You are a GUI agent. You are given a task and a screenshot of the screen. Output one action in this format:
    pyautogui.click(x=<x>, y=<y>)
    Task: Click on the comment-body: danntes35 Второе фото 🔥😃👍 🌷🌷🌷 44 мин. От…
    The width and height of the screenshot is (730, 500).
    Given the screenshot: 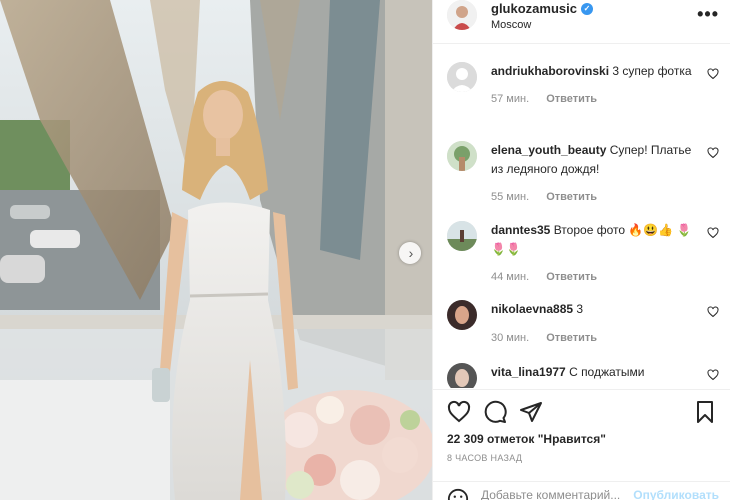 What is the action you would take?
    pyautogui.click(x=594, y=254)
    